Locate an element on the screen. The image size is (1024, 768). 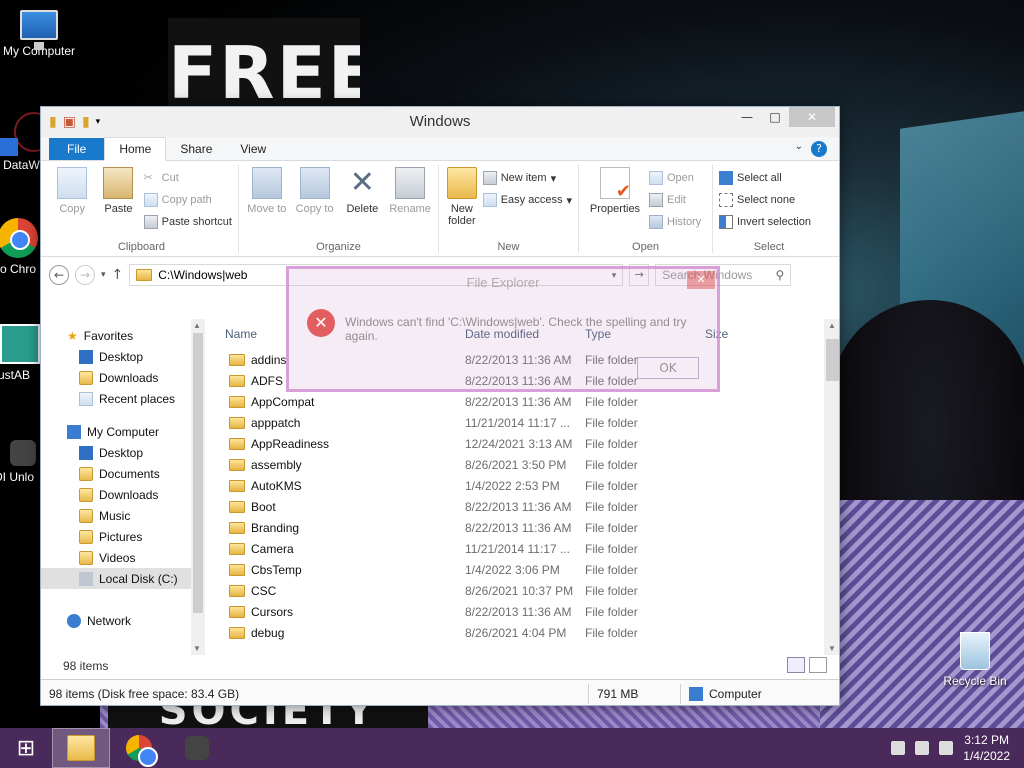
dialog-ok-button: OK is located at coordinates (668, 368).